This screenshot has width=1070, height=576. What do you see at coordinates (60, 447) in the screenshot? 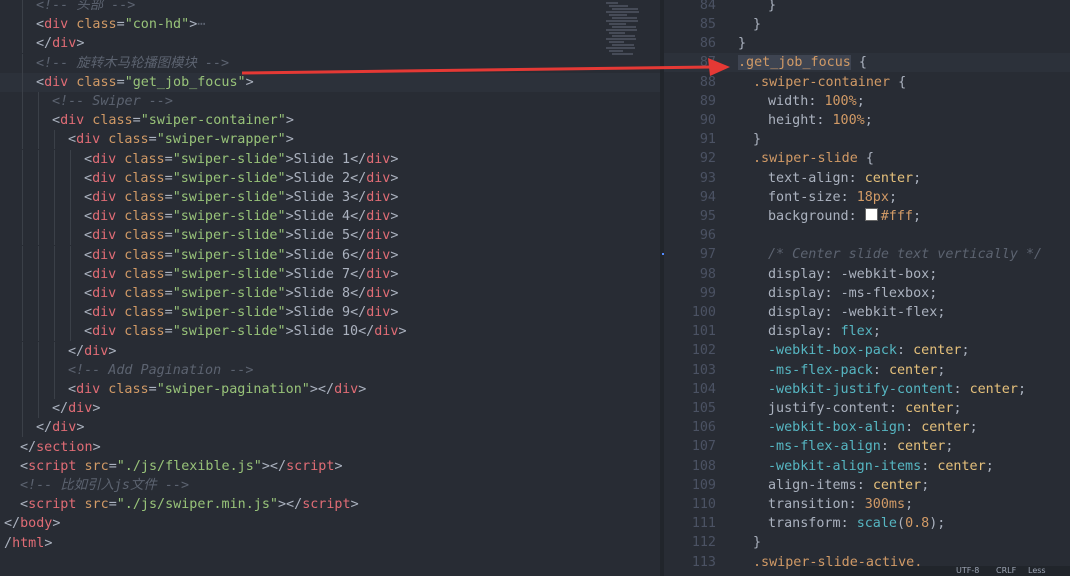
I see `code-line: </section>` at bounding box center [60, 447].